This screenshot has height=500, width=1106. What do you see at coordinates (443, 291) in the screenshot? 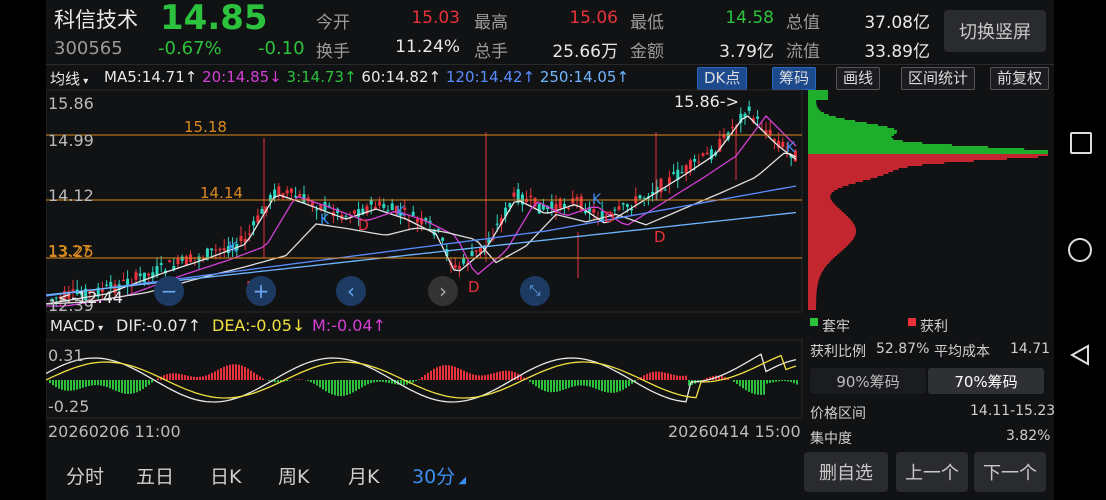
I see `scroll-right-icon: ›` at bounding box center [443, 291].